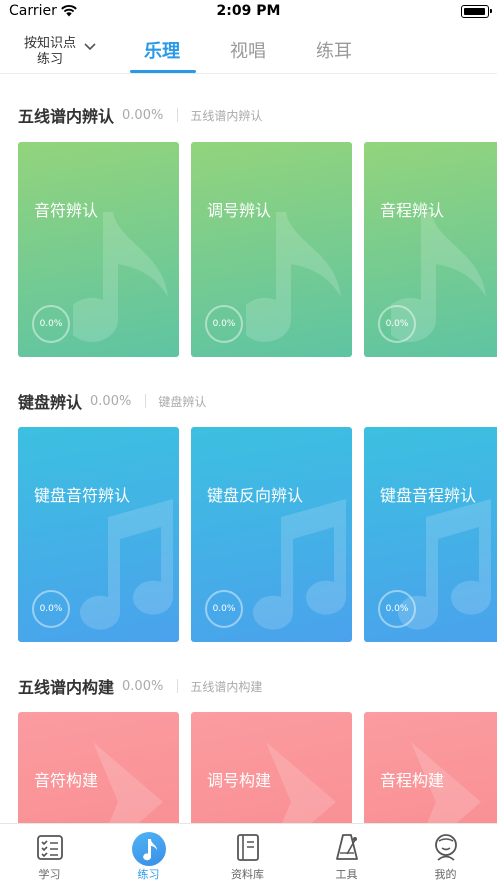 The width and height of the screenshot is (497, 883). I want to click on nav-study: 学习, so click(49, 853).